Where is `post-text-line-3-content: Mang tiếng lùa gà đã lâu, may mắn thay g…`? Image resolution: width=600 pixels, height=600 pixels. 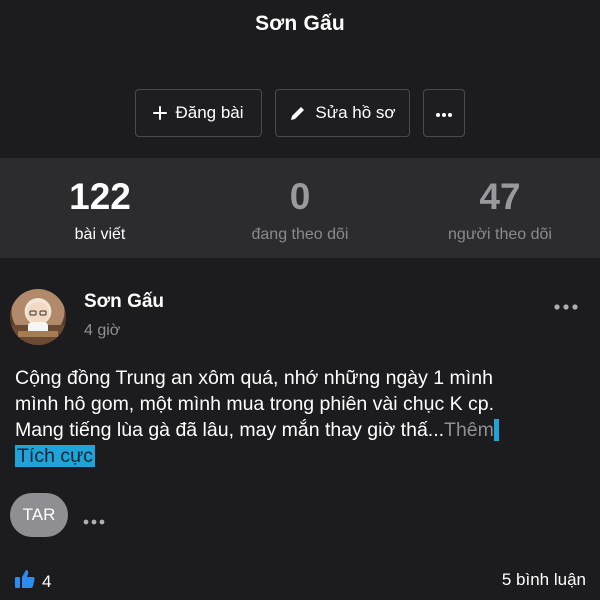 post-text-line-3-content: Mang tiếng lùa gà đã lâu, may mắn thay g… is located at coordinates (230, 430).